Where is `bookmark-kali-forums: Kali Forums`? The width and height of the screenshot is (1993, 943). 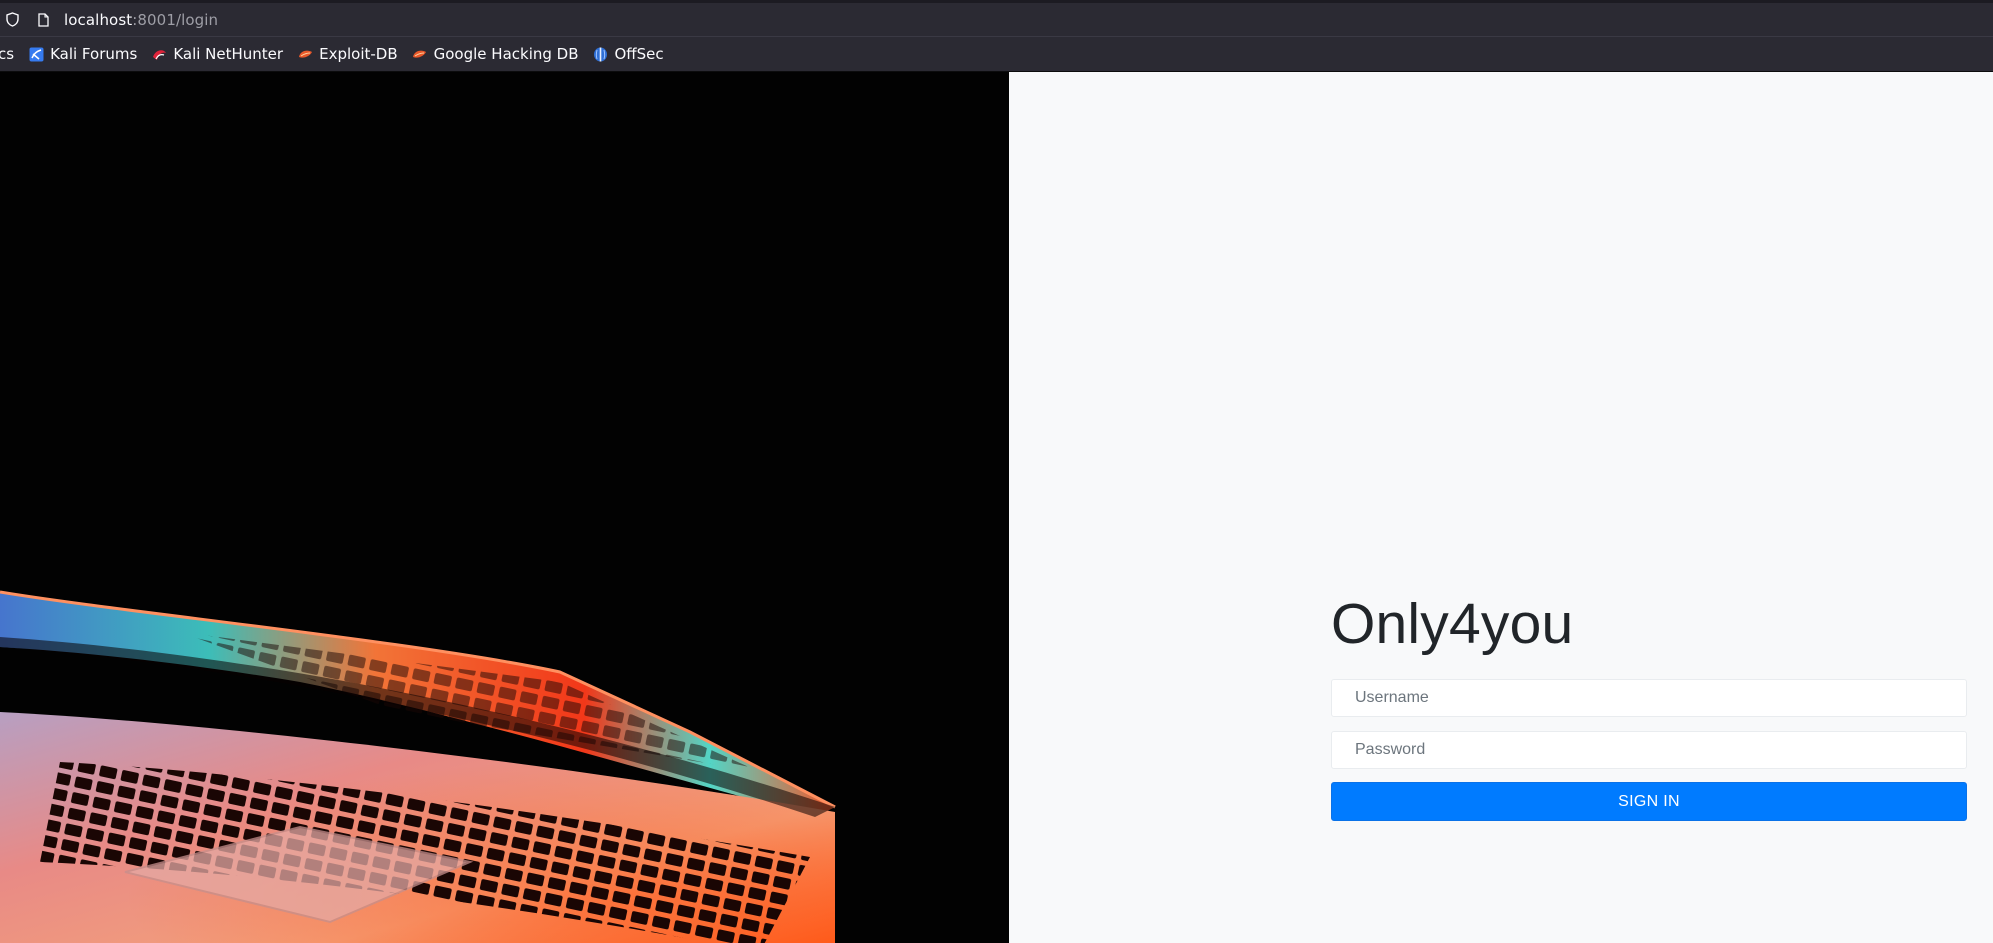 bookmark-kali-forums: Kali Forums is located at coordinates (82, 54).